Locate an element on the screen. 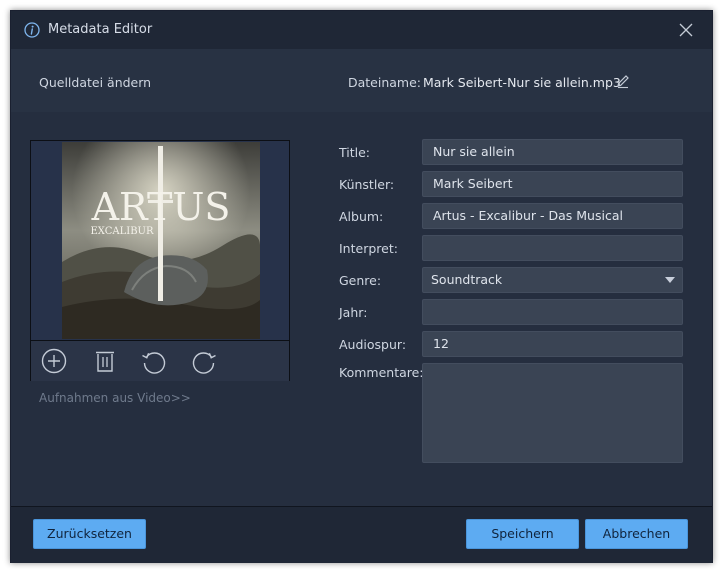  reset-button: Zurücksetzen is located at coordinates (89, 534).